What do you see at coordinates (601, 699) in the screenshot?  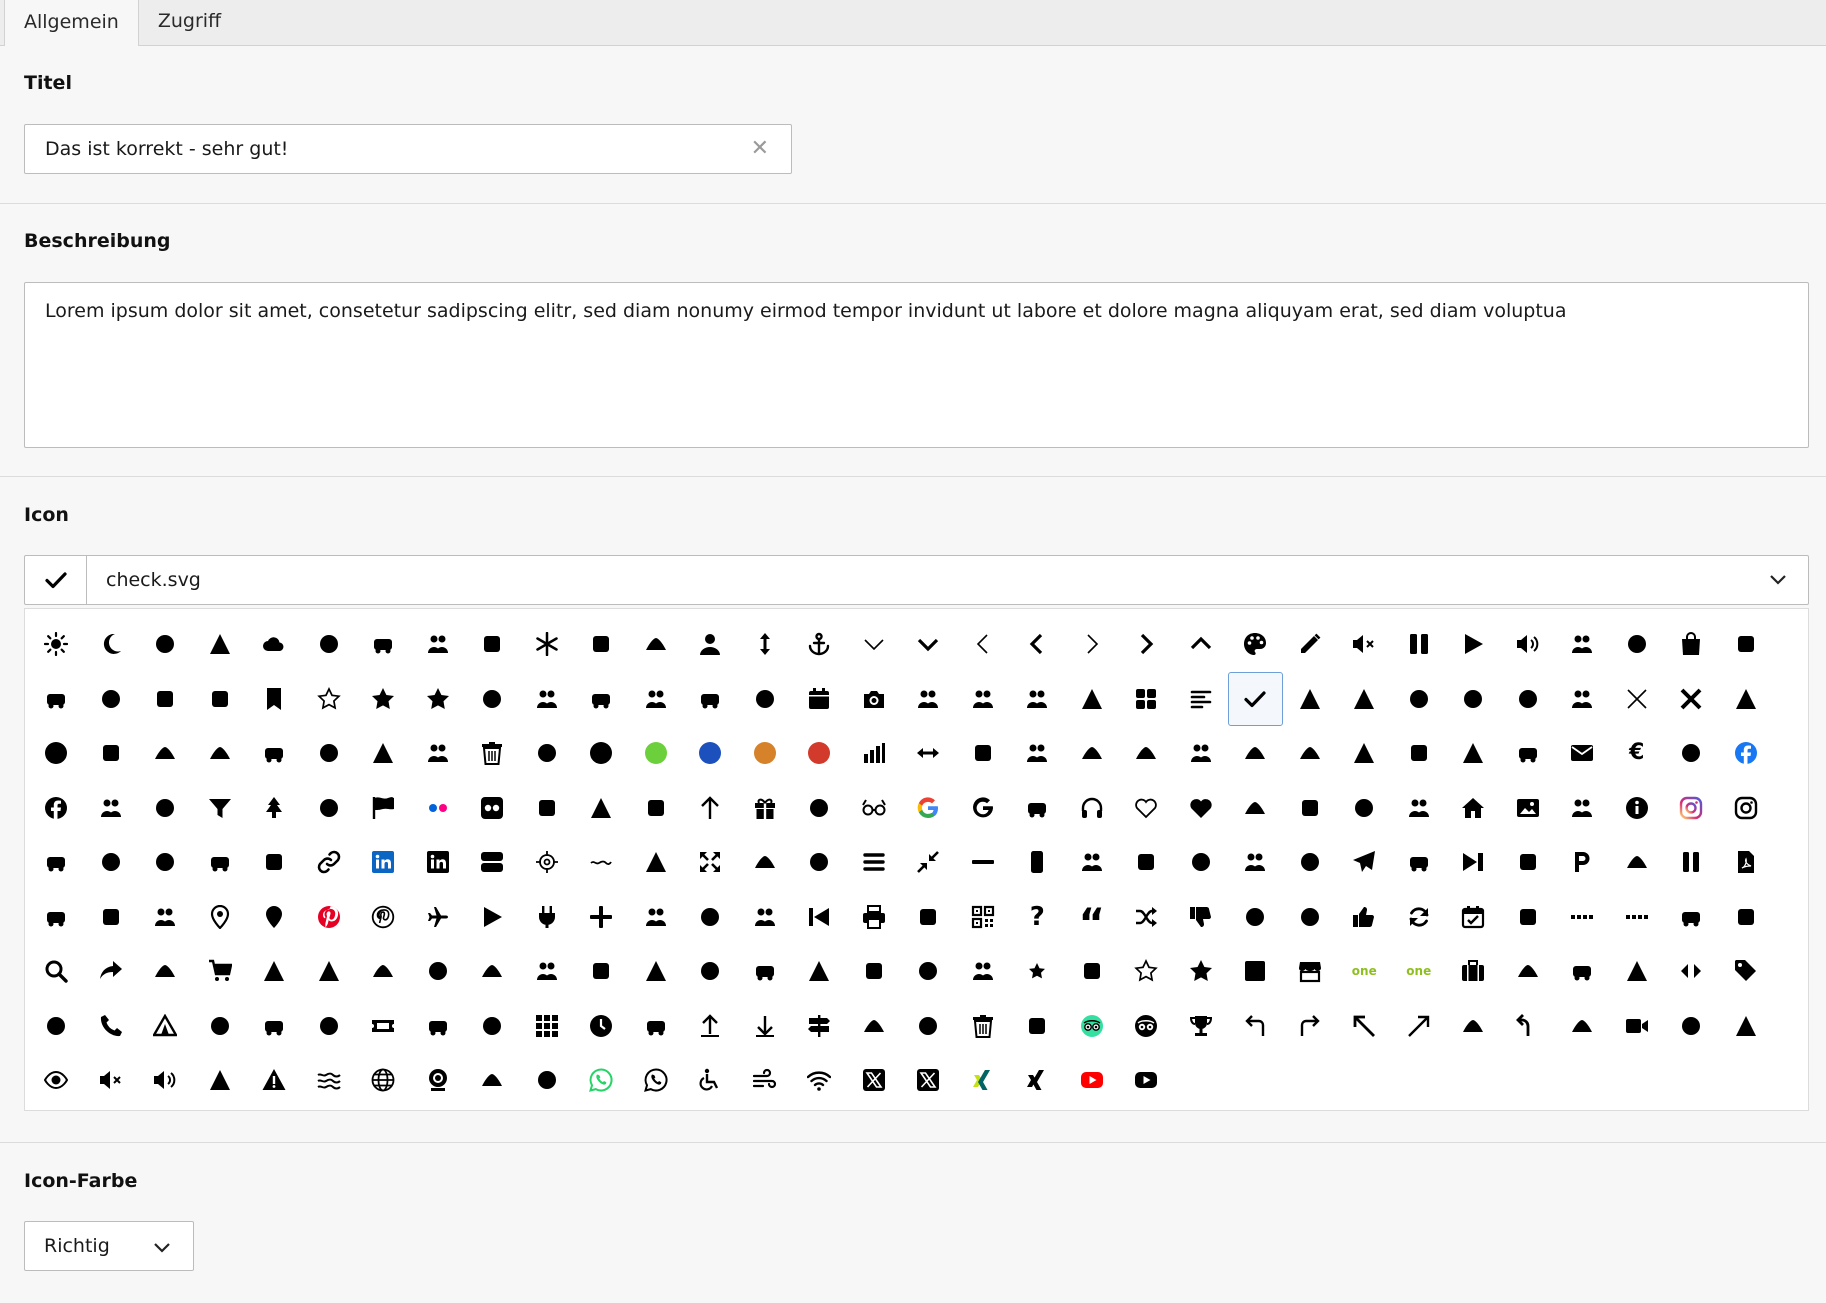 I see `campfire-icon` at bounding box center [601, 699].